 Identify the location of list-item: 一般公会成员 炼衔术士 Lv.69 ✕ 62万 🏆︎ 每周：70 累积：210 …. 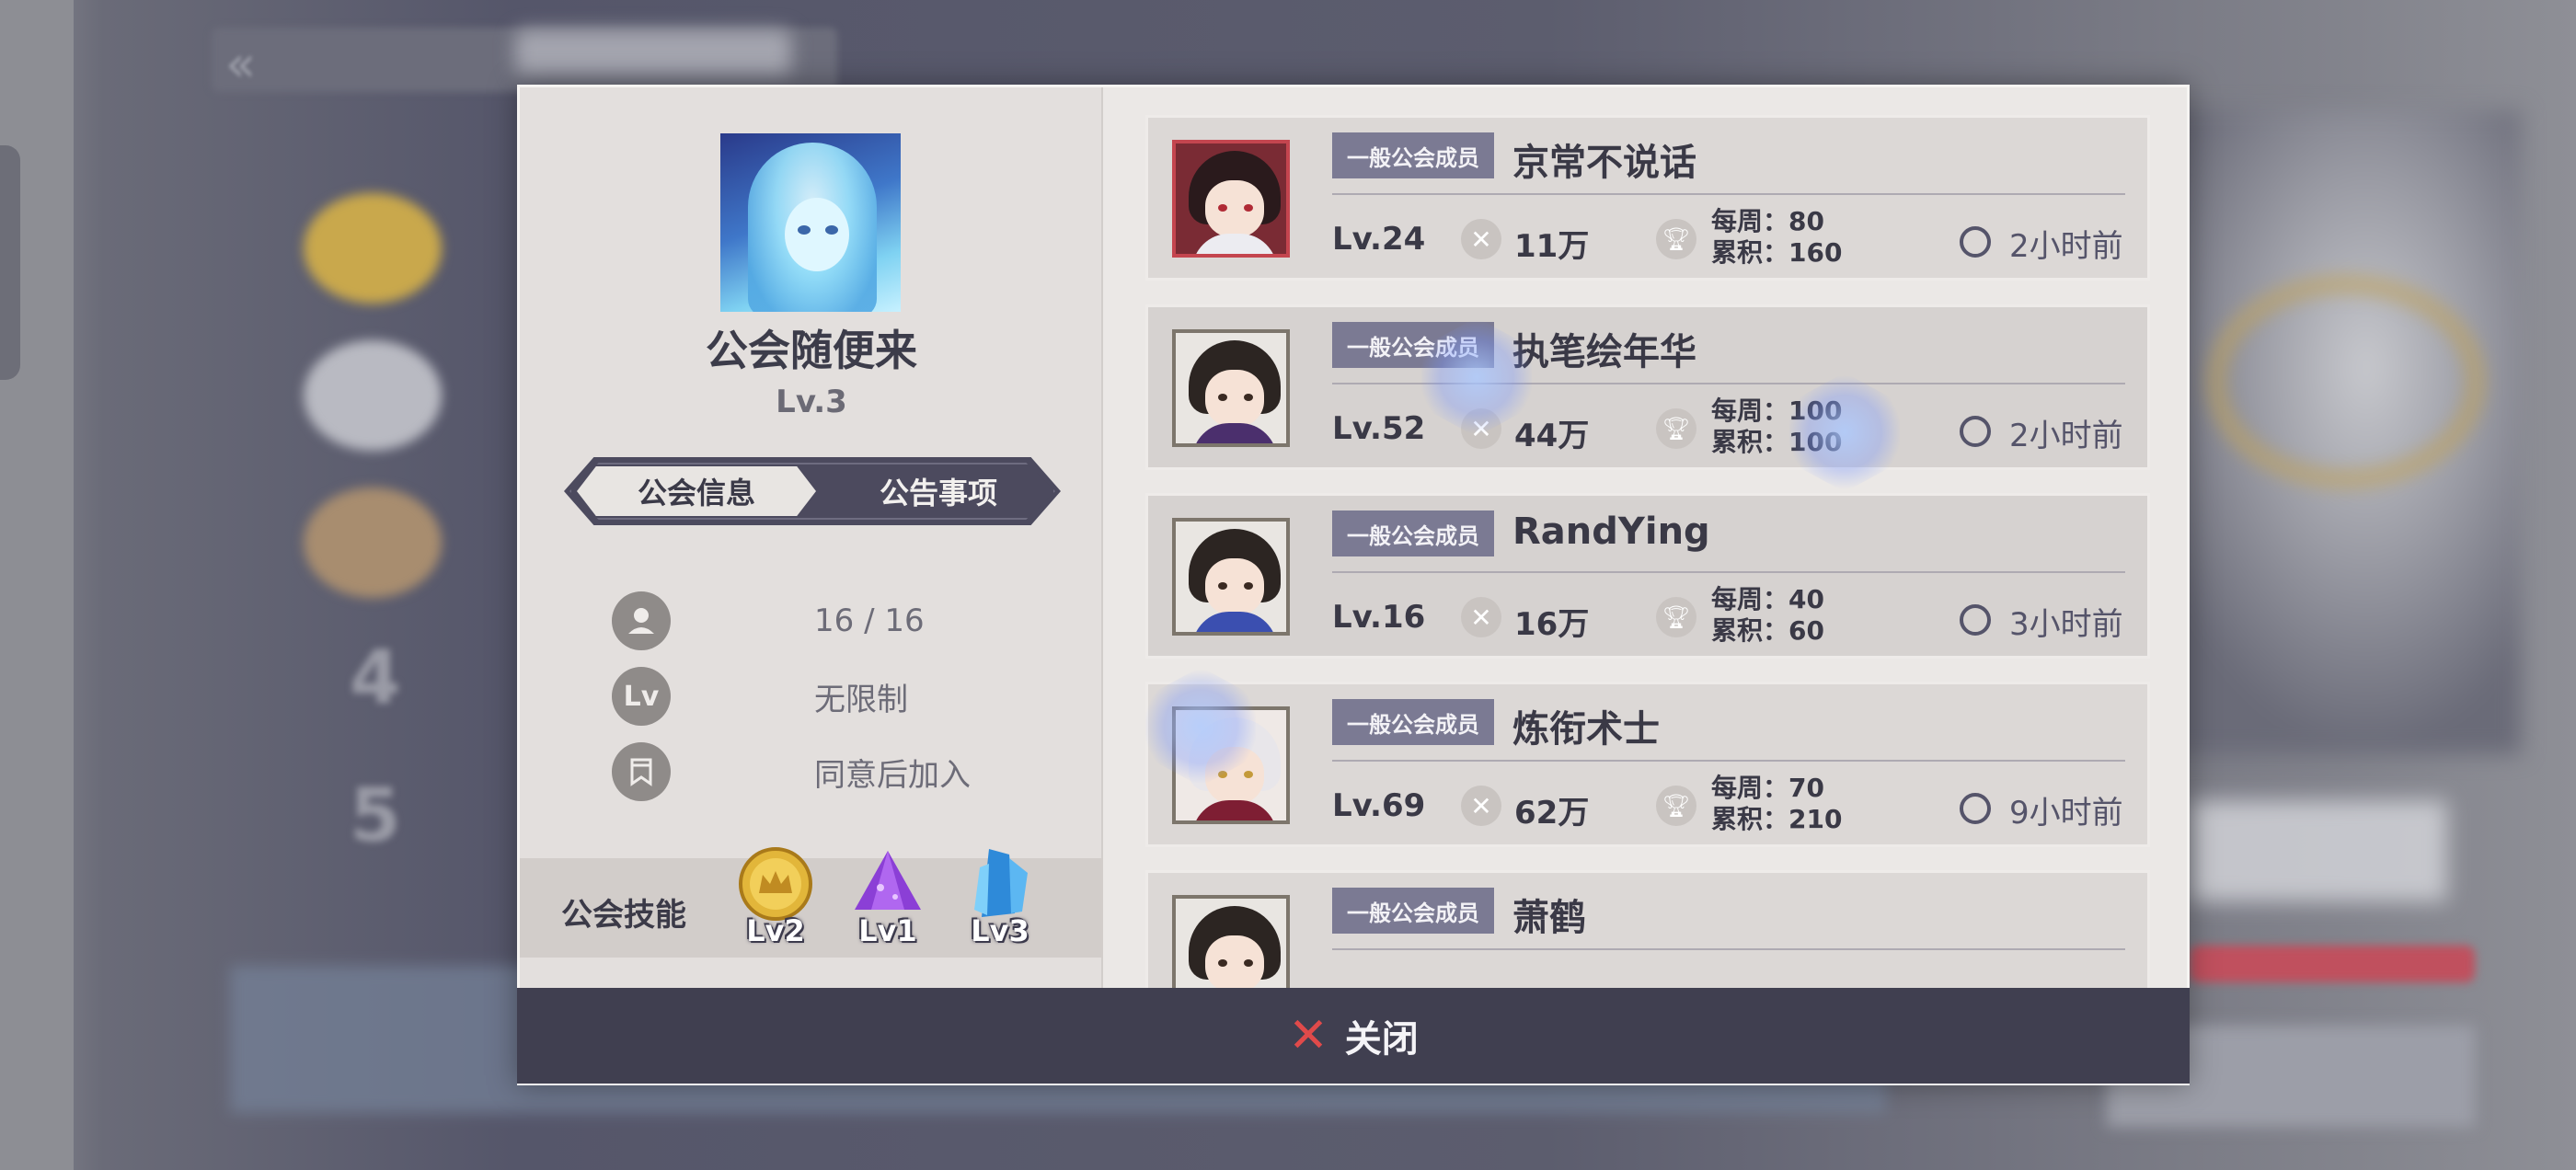
(1647, 764).